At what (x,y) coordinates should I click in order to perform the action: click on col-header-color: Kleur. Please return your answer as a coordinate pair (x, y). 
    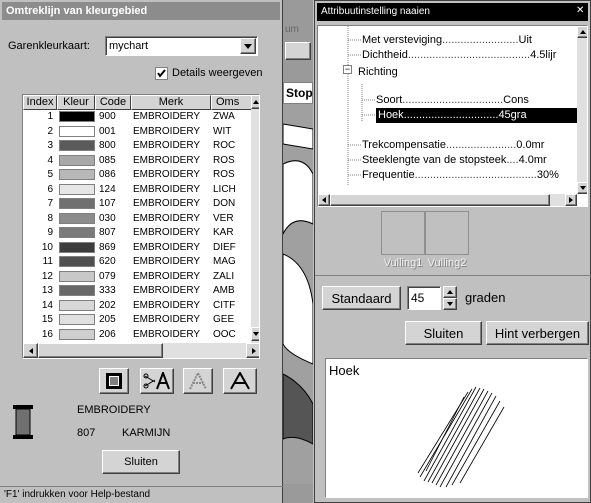
    Looking at the image, I should click on (76, 102).